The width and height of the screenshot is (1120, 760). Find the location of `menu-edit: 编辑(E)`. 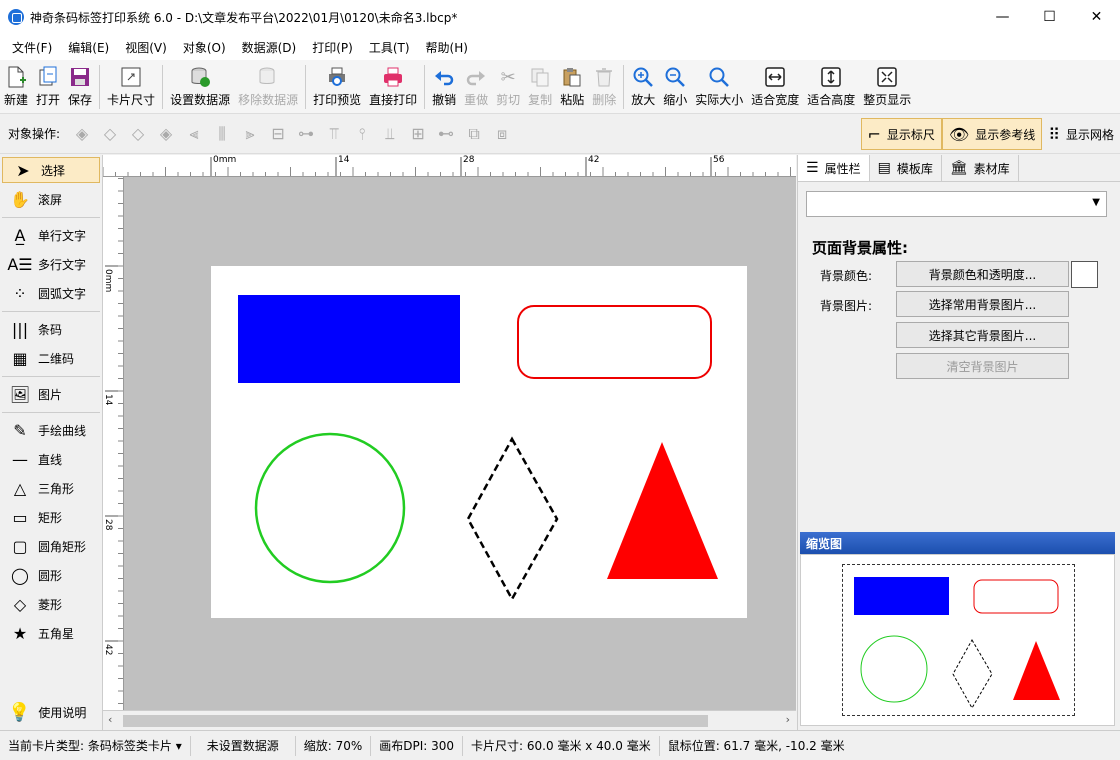

menu-edit: 编辑(E) is located at coordinates (88, 47).